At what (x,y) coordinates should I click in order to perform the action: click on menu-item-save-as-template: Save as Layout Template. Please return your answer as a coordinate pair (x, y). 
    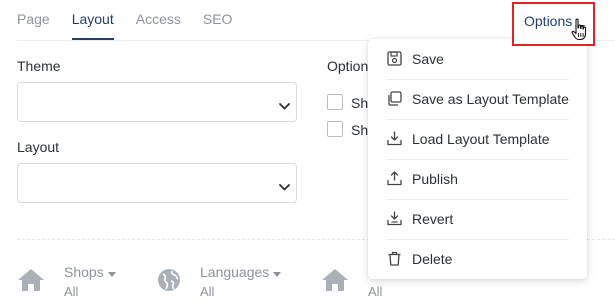
    Looking at the image, I should click on (477, 99).